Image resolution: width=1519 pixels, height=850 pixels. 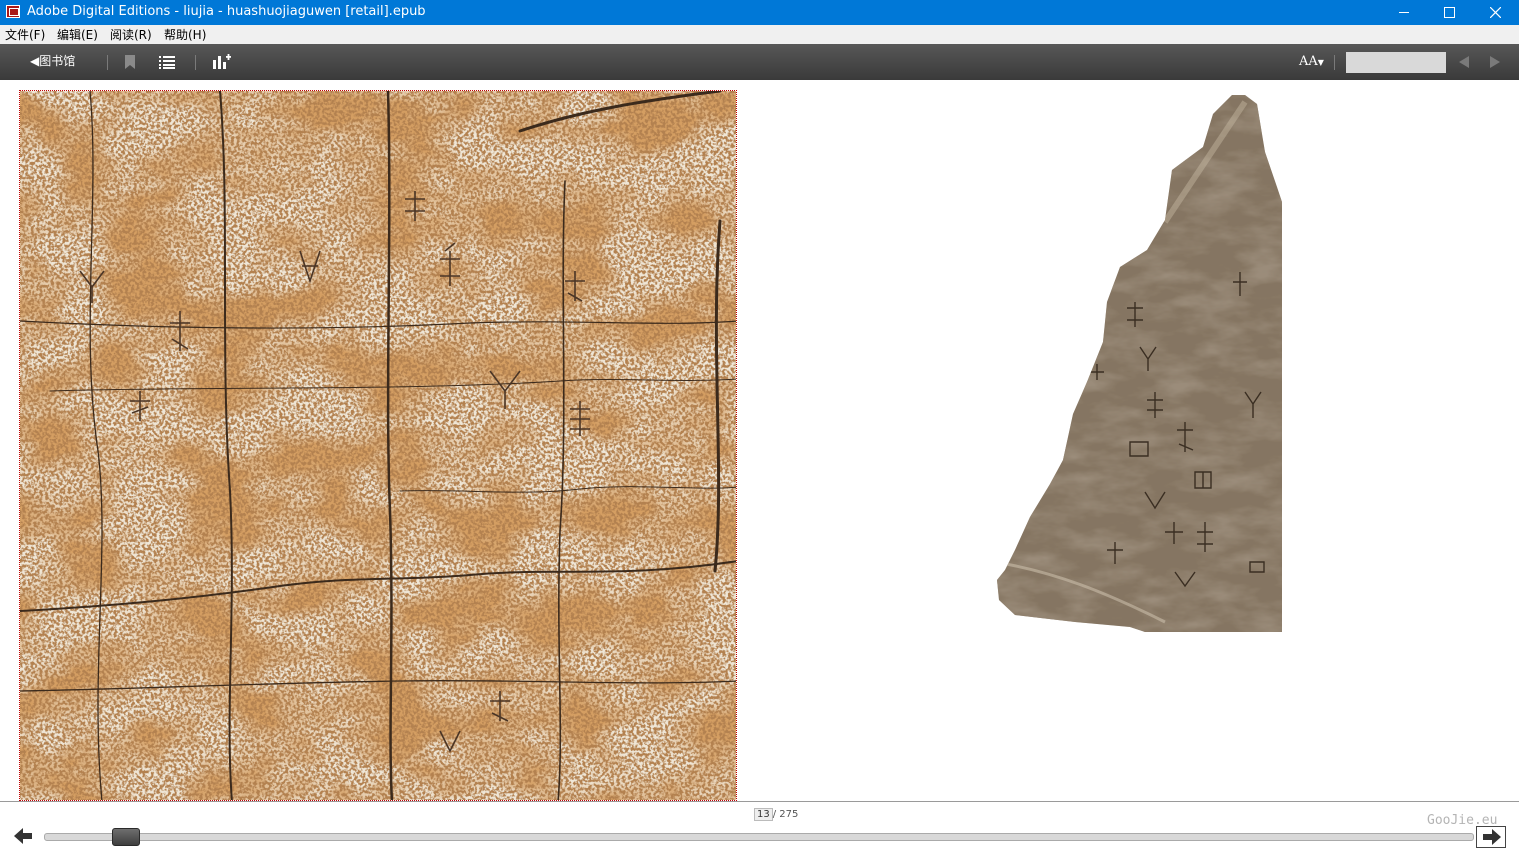 I want to click on oracle-bone-fragment-photo, so click(x=1139, y=363).